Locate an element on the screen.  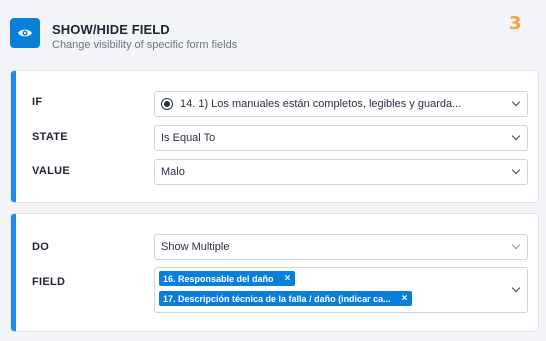
state-select: Is Equal To is located at coordinates (341, 138).